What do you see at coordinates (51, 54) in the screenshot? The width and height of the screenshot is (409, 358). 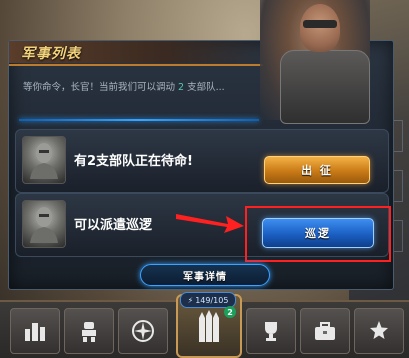 I see `panel-title: 军事列表` at bounding box center [51, 54].